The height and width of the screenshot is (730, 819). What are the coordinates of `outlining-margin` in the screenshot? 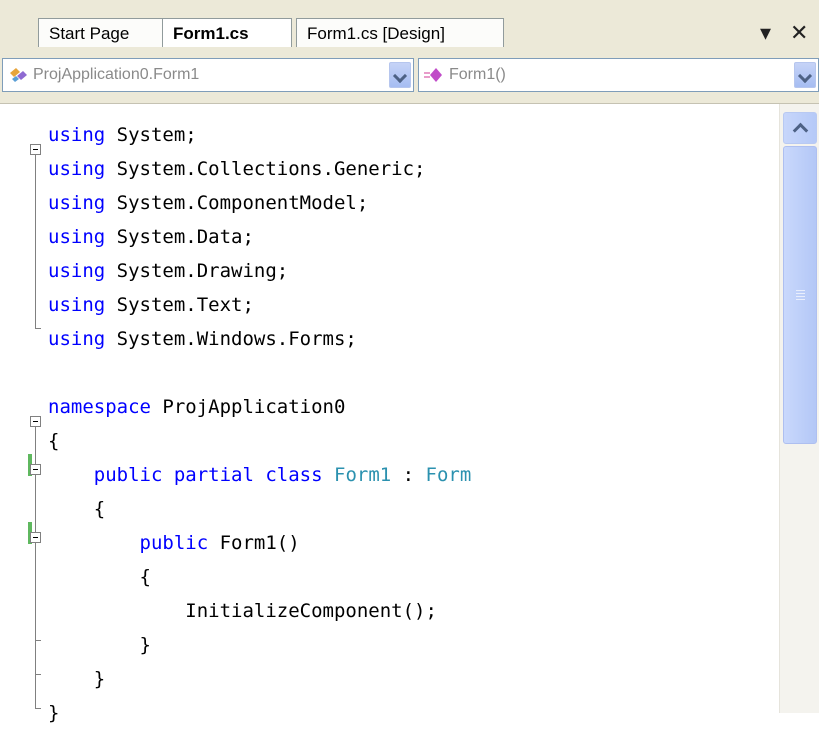 It's located at (29, 408).